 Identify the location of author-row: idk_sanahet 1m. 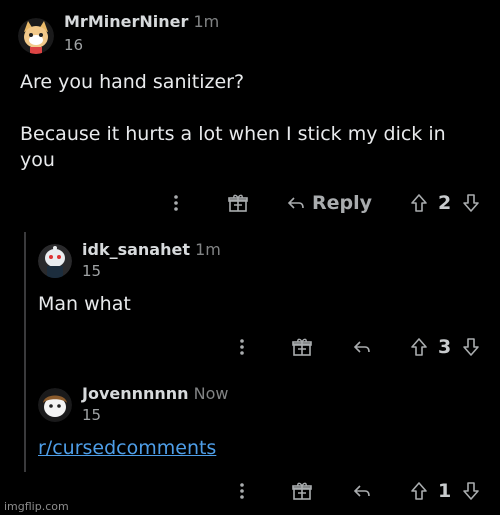
(151, 249).